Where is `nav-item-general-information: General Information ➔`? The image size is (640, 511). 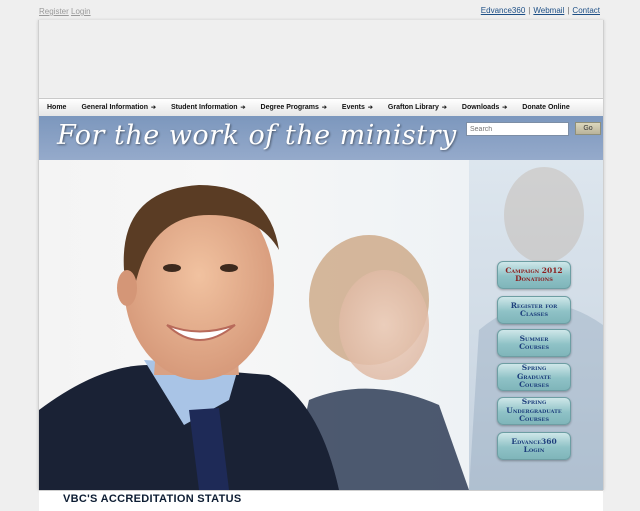
nav-item-general-information: General Information ➔ is located at coordinates (118, 107).